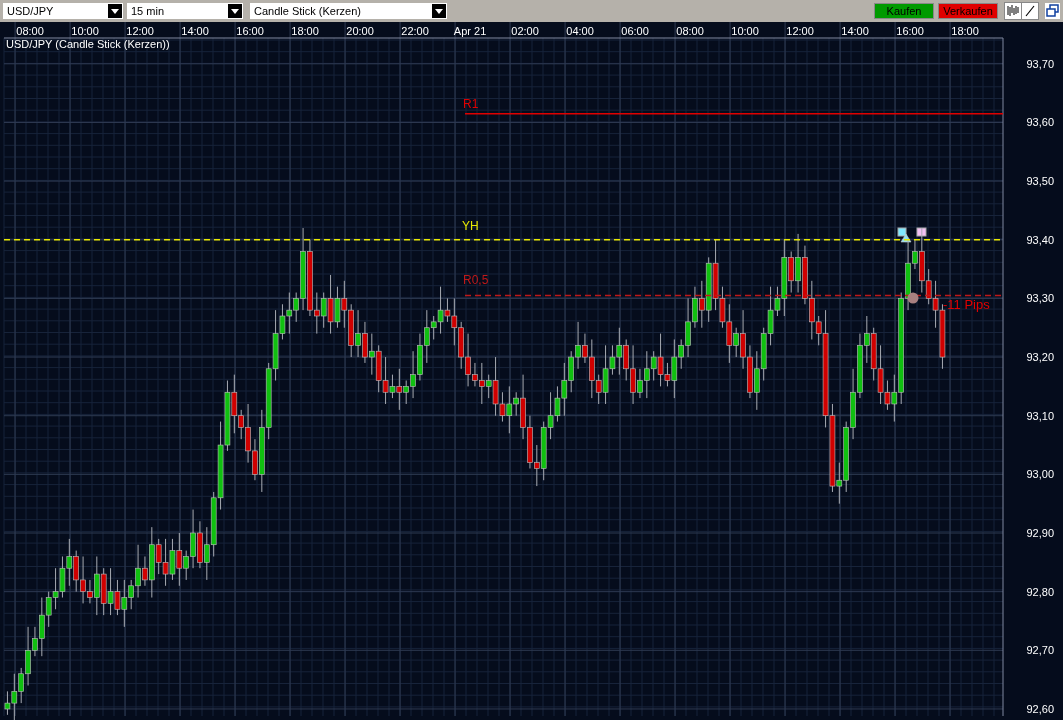 The height and width of the screenshot is (720, 1063). What do you see at coordinates (88, 44) in the screenshot?
I see `chart-title: USD/JPY (Candle Stick (Kerzen))` at bounding box center [88, 44].